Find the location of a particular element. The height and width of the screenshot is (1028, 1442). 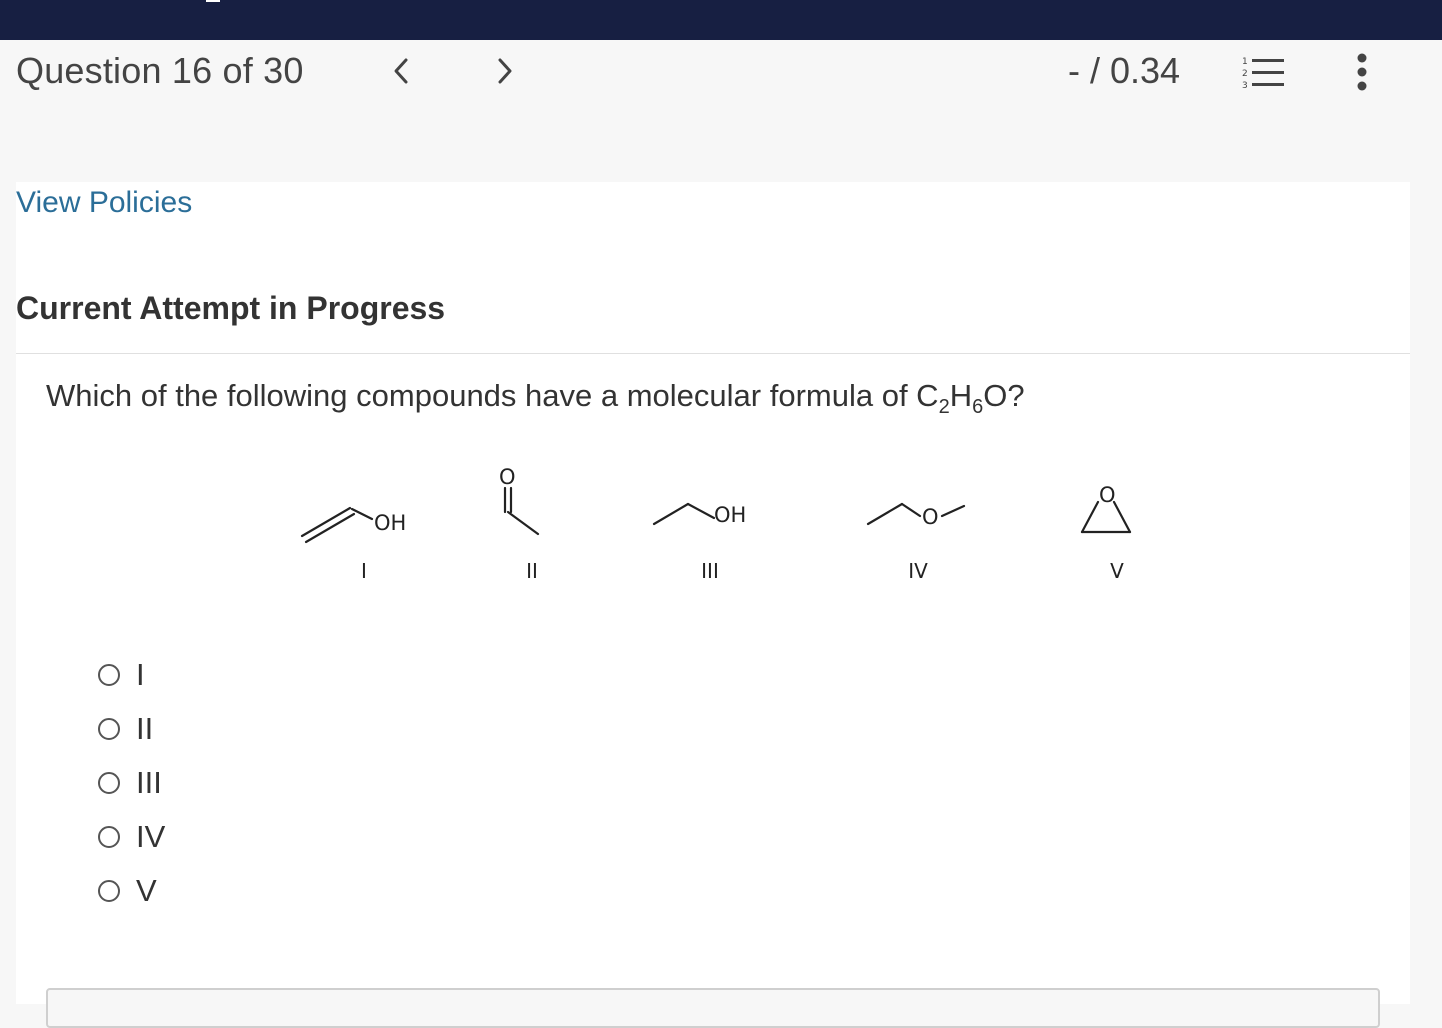

structure-4-atom: O is located at coordinates (930, 517).